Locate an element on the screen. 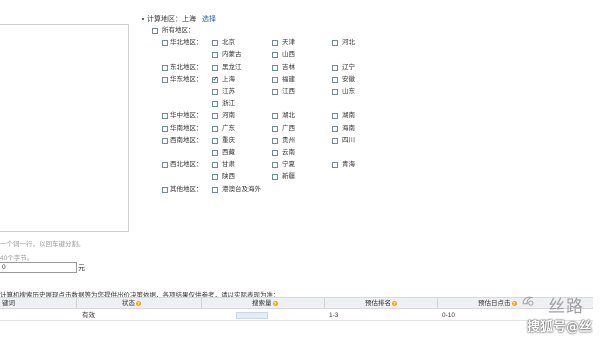 Image resolution: width=600 pixels, height=340 pixels. city-label: 重庆 is located at coordinates (228, 140).